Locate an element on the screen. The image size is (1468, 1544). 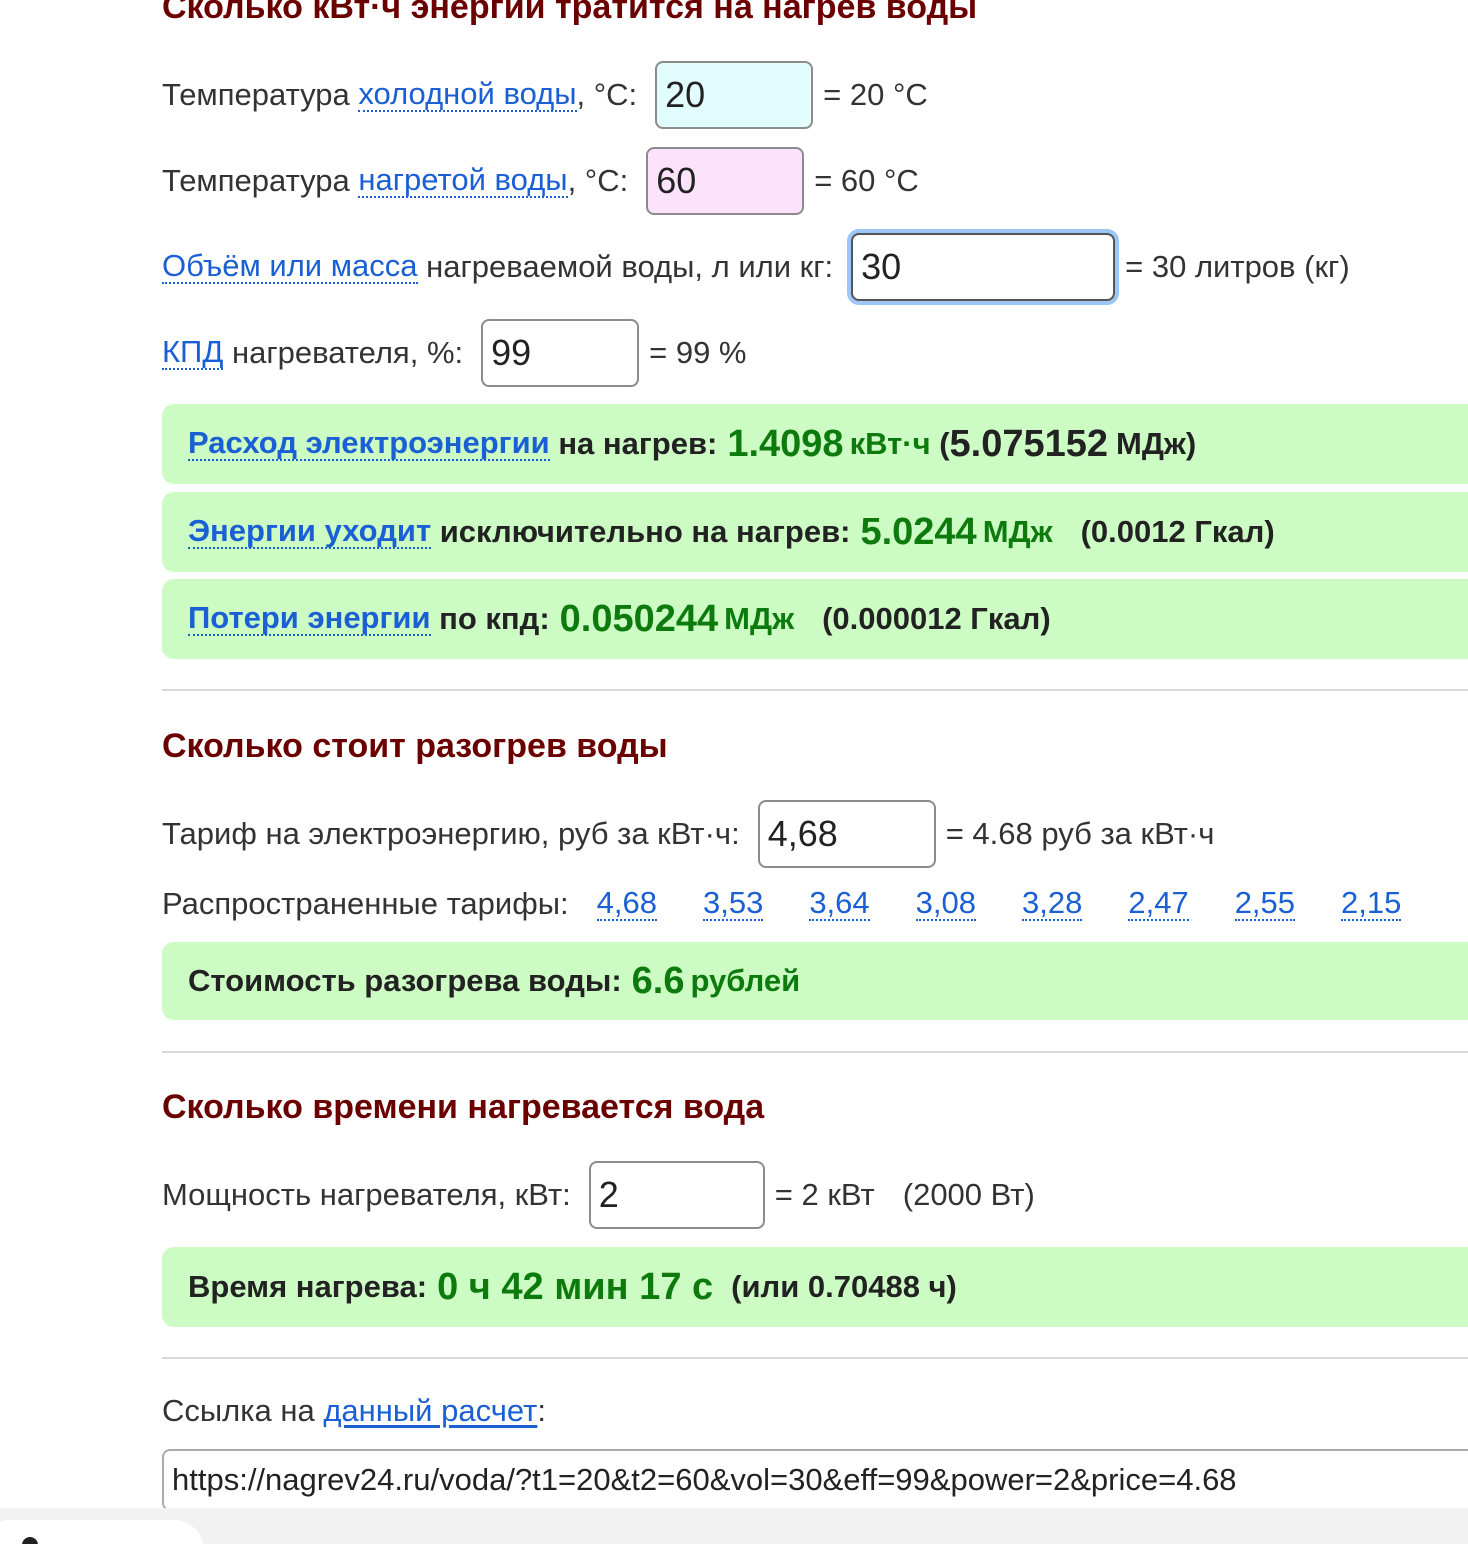
power-extra: (2000 Вт) is located at coordinates (968, 1194).